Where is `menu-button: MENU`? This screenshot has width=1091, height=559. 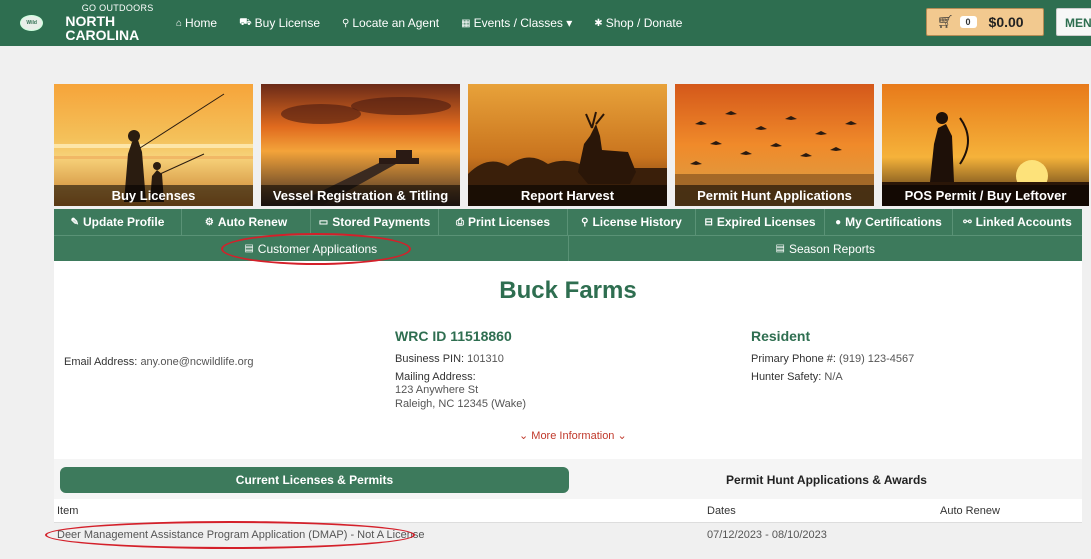
menu-button: MENU is located at coordinates (1073, 22).